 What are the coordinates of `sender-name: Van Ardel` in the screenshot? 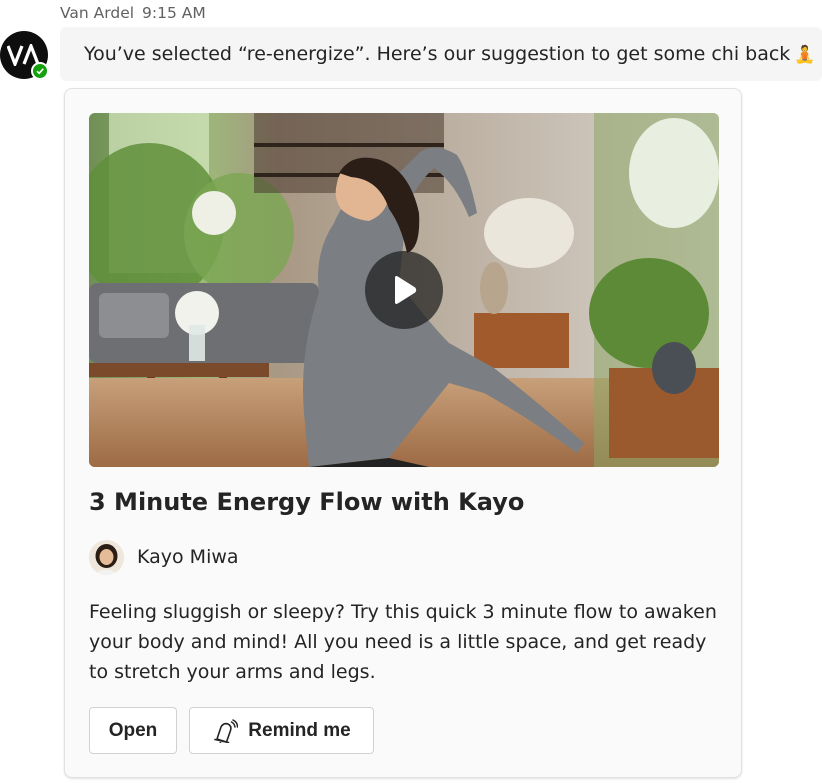 It's located at (97, 13).